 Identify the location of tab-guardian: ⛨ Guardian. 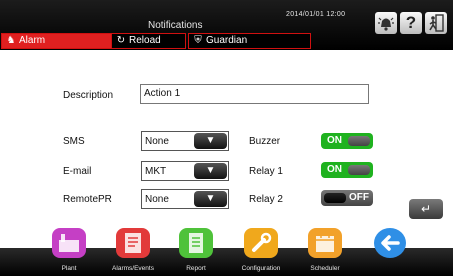
(249, 41).